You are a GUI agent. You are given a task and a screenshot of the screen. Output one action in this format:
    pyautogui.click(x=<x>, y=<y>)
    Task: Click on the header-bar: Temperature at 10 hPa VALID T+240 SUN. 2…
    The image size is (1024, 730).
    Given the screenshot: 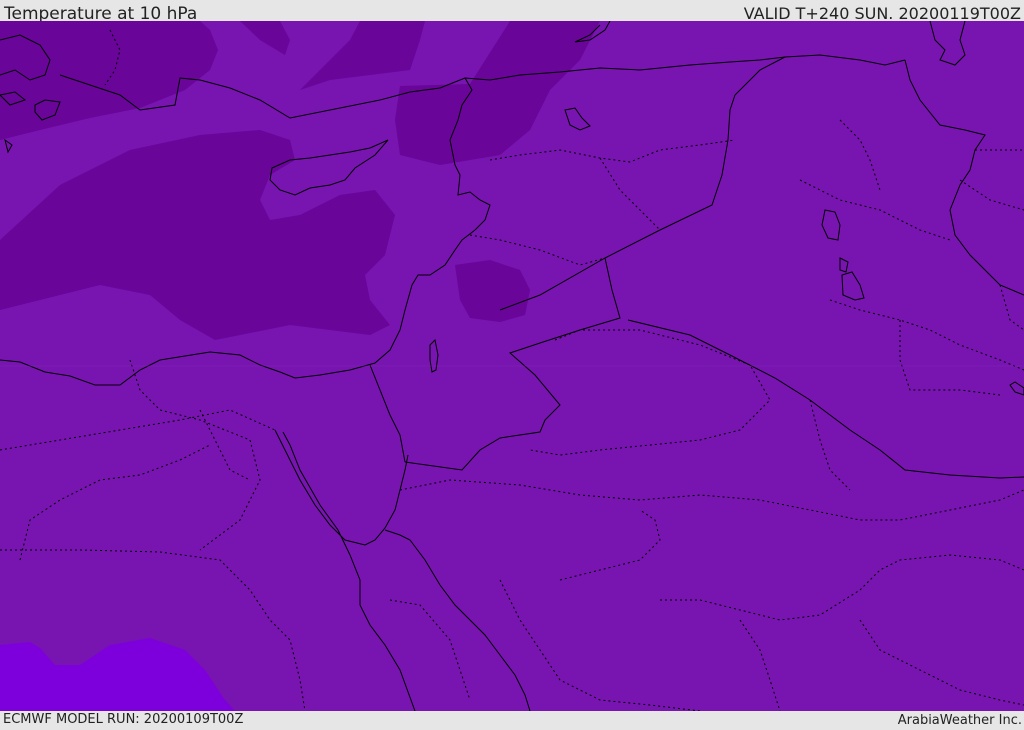 What is the action you would take?
    pyautogui.click(x=512, y=12)
    